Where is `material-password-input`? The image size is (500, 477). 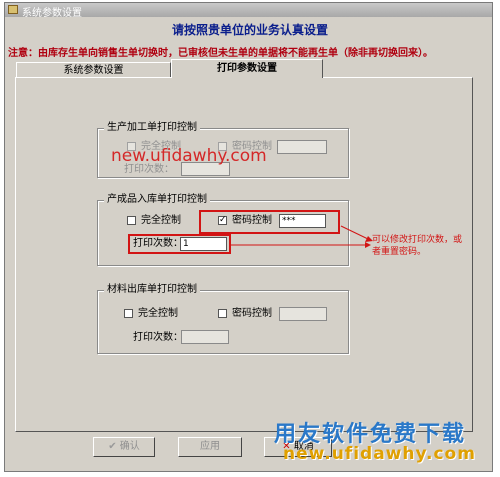
material-password-input is located at coordinates (303, 314).